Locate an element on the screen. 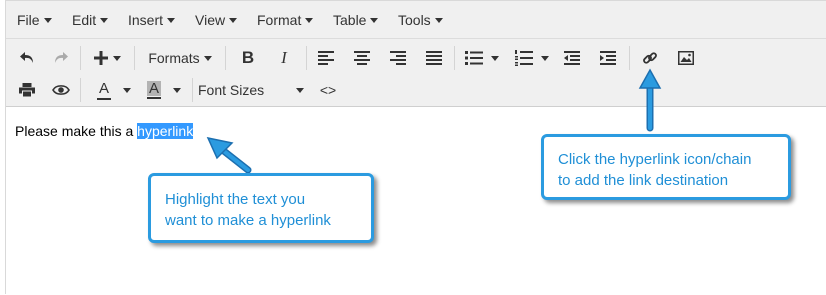 This screenshot has height=295, width=826. arrow-to-selection-icon is located at coordinates (229, 155).